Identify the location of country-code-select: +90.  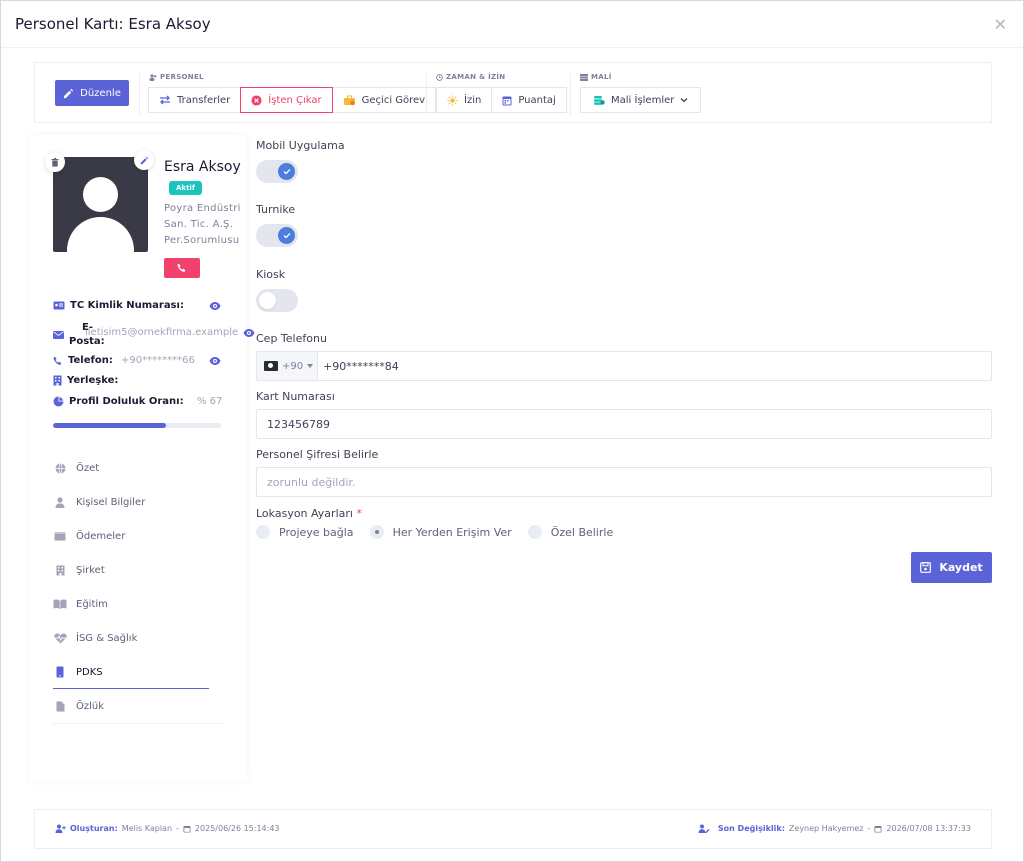
(287, 366).